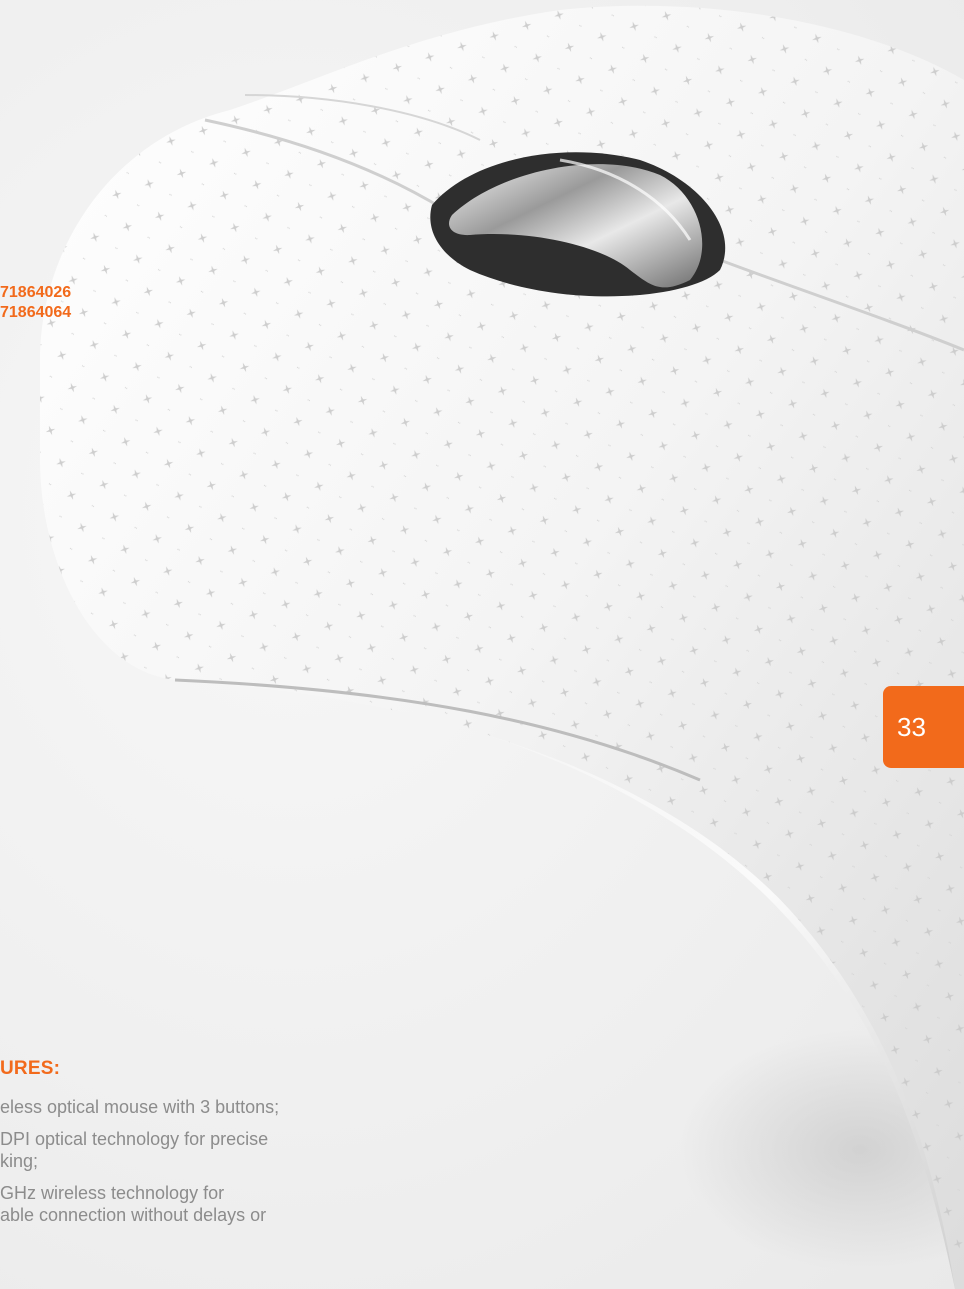 The image size is (964, 1289). I want to click on features-heading: URES:, so click(30, 1068).